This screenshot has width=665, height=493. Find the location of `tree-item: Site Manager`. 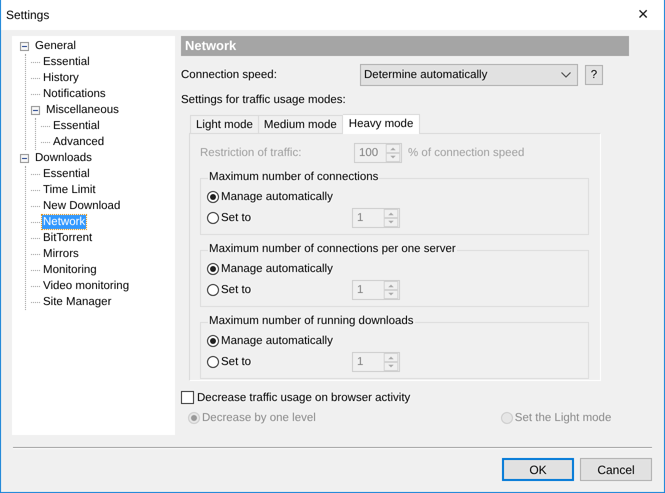

tree-item: Site Manager is located at coordinates (77, 302).